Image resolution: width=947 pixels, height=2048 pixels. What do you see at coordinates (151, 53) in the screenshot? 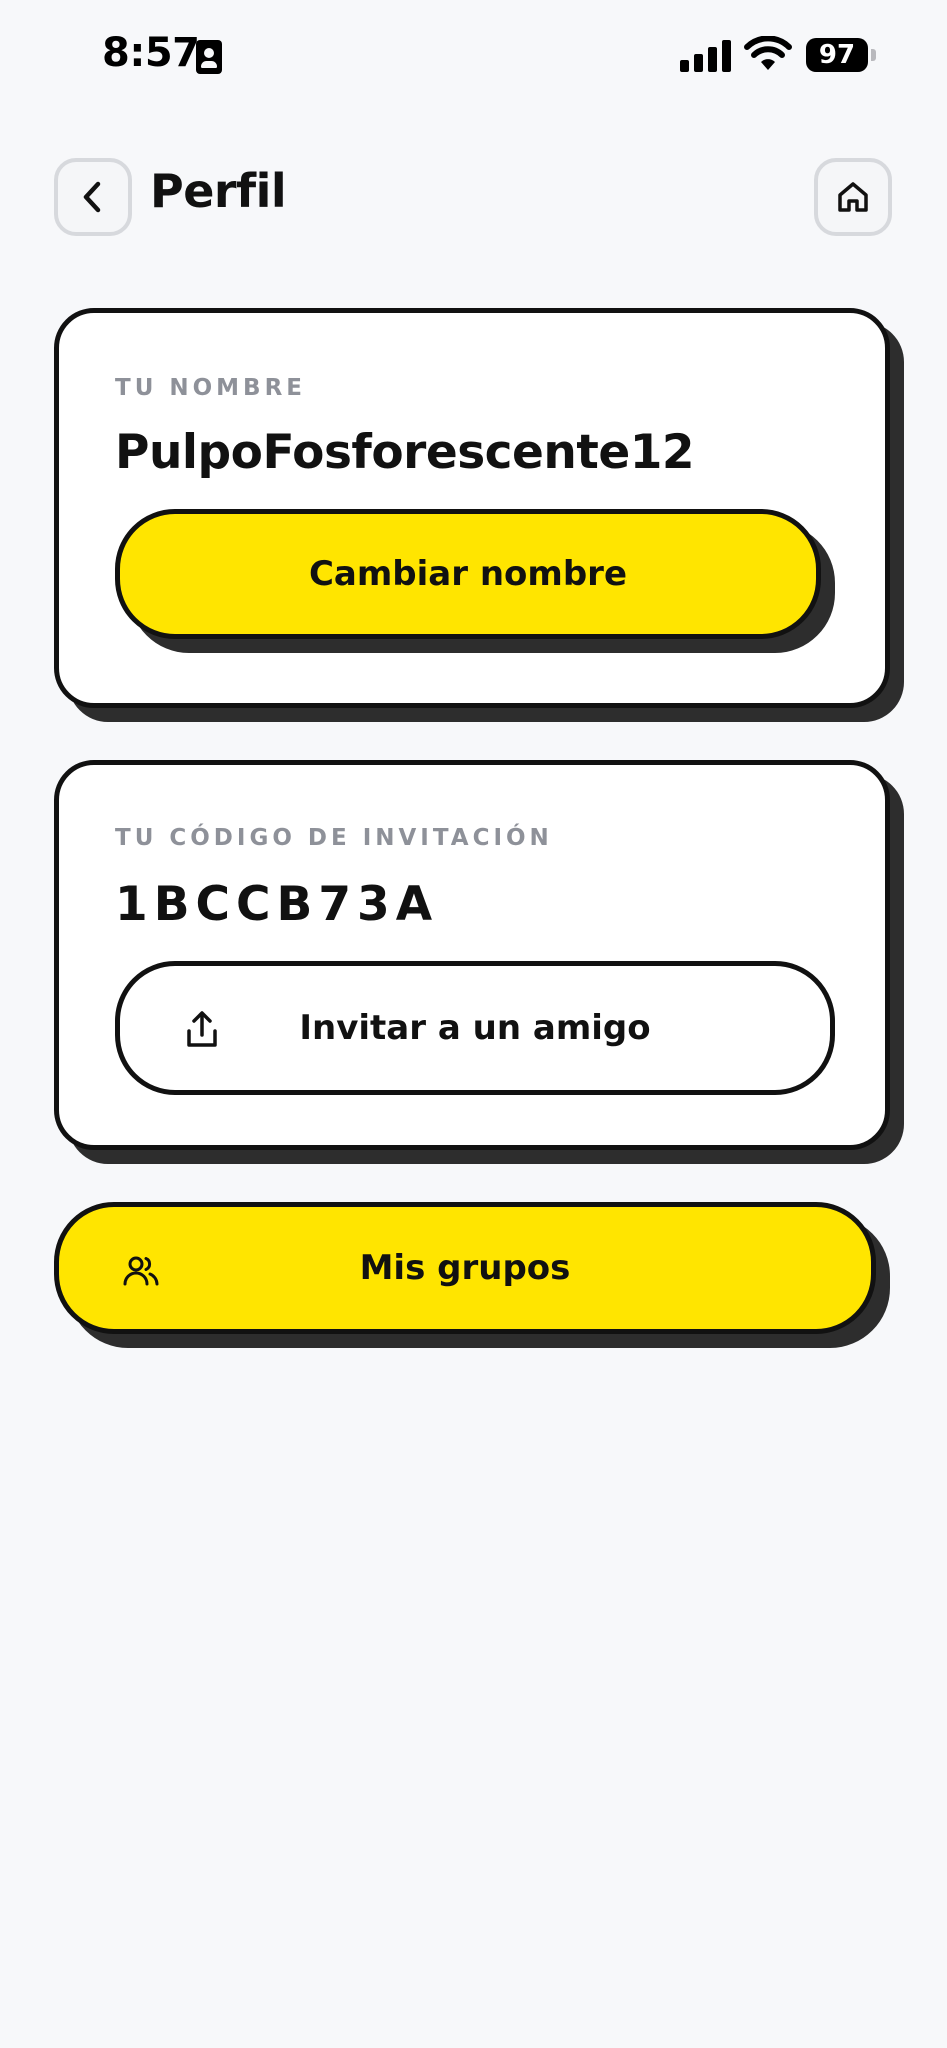
I see `status-time: 8:57` at bounding box center [151, 53].